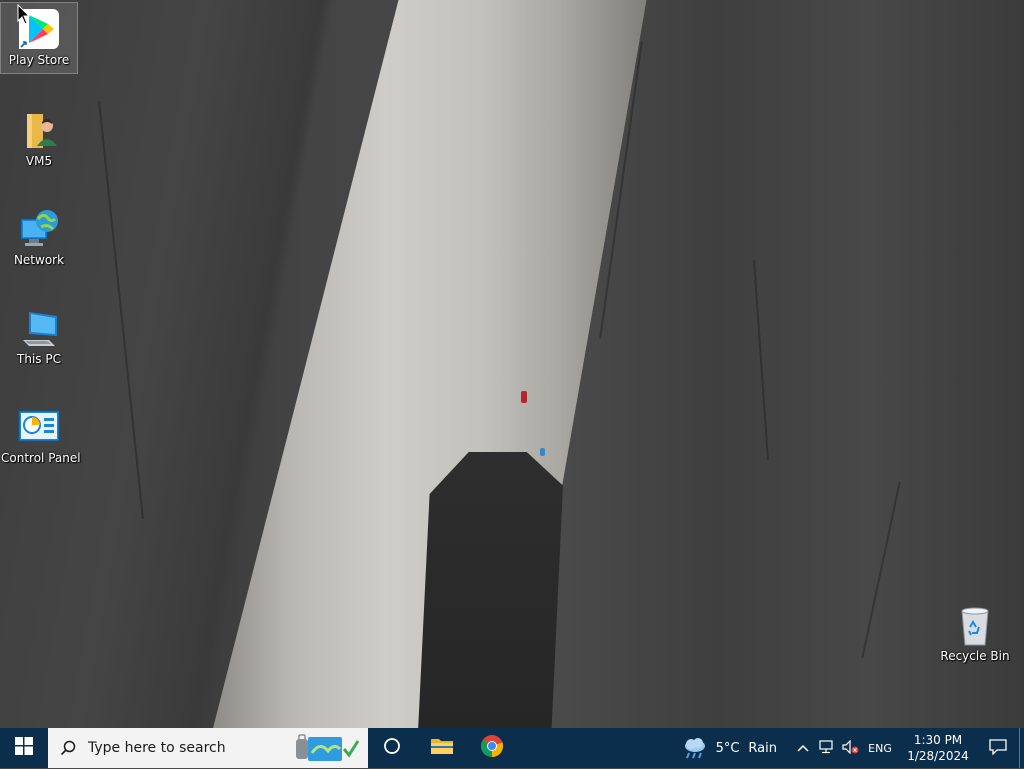  What do you see at coordinates (39, 427) in the screenshot?
I see `control-panel-icon` at bounding box center [39, 427].